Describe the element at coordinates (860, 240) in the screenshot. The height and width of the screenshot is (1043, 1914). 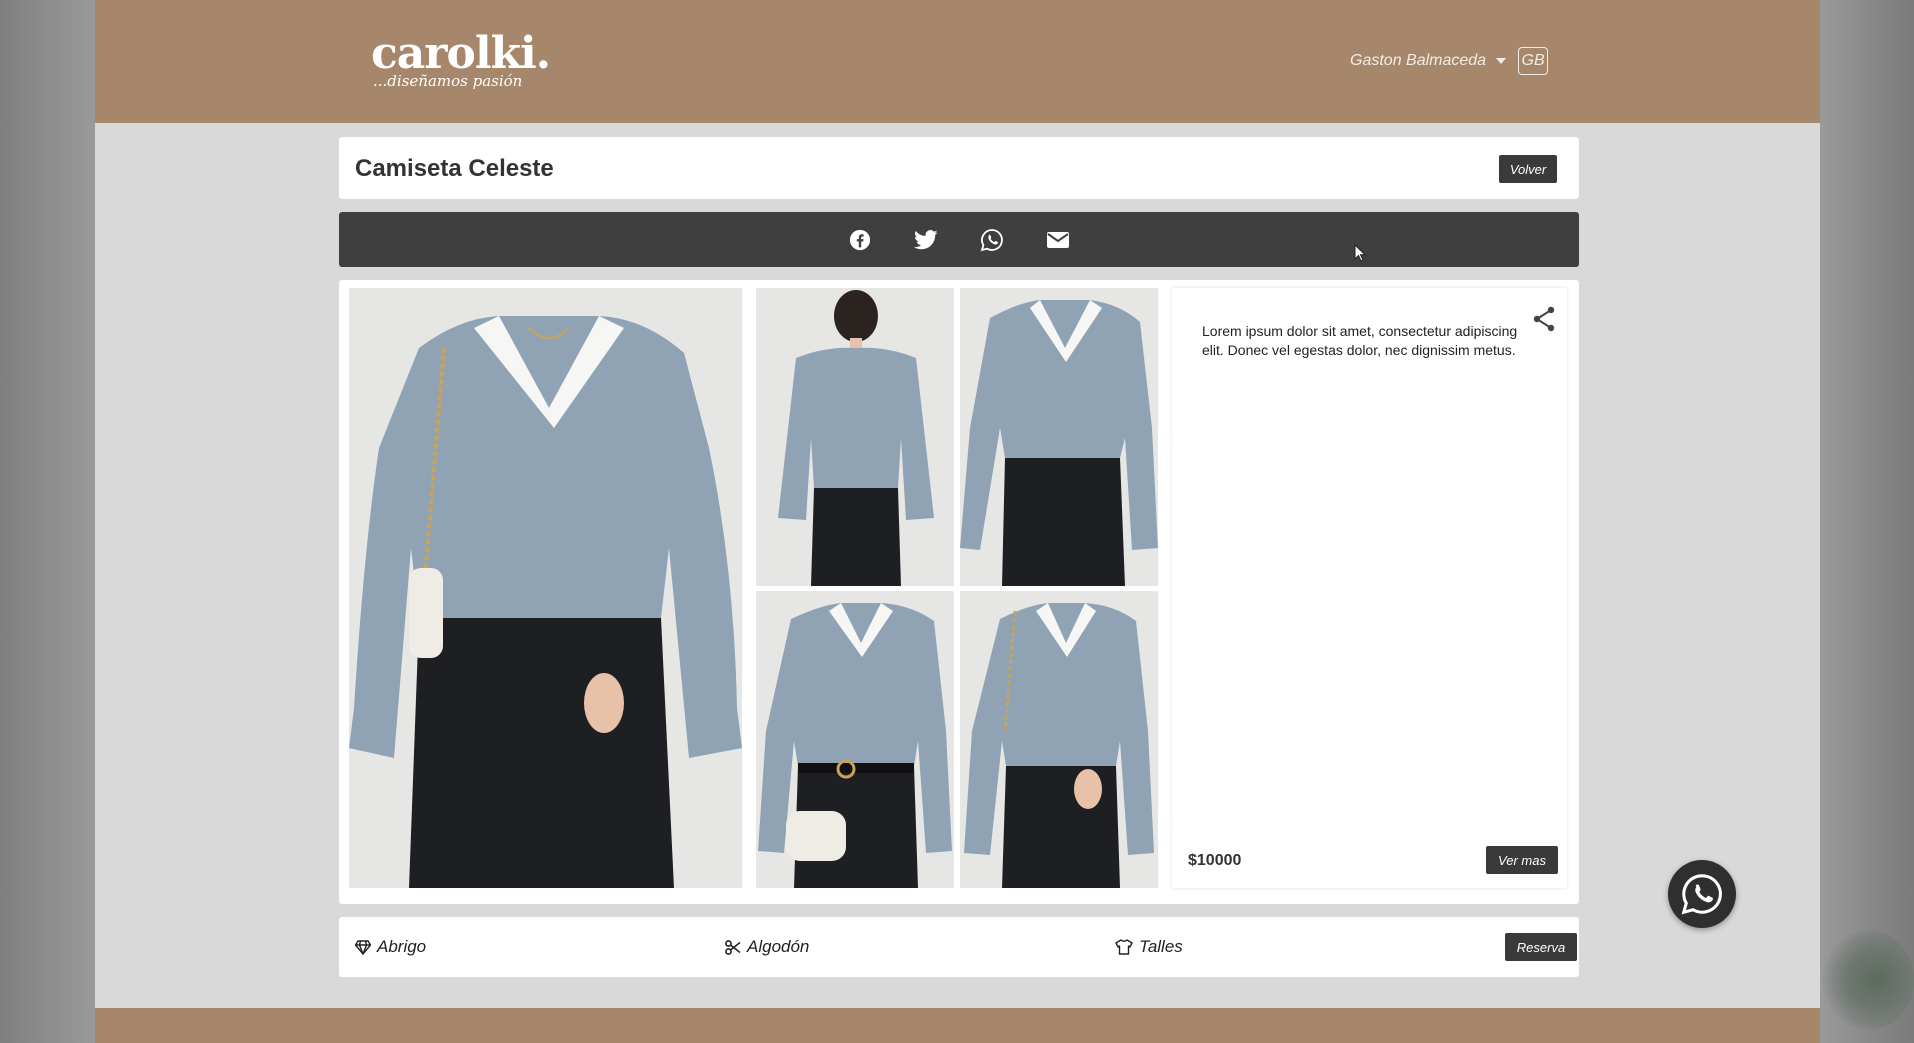
I see `facebook-icon` at that location.